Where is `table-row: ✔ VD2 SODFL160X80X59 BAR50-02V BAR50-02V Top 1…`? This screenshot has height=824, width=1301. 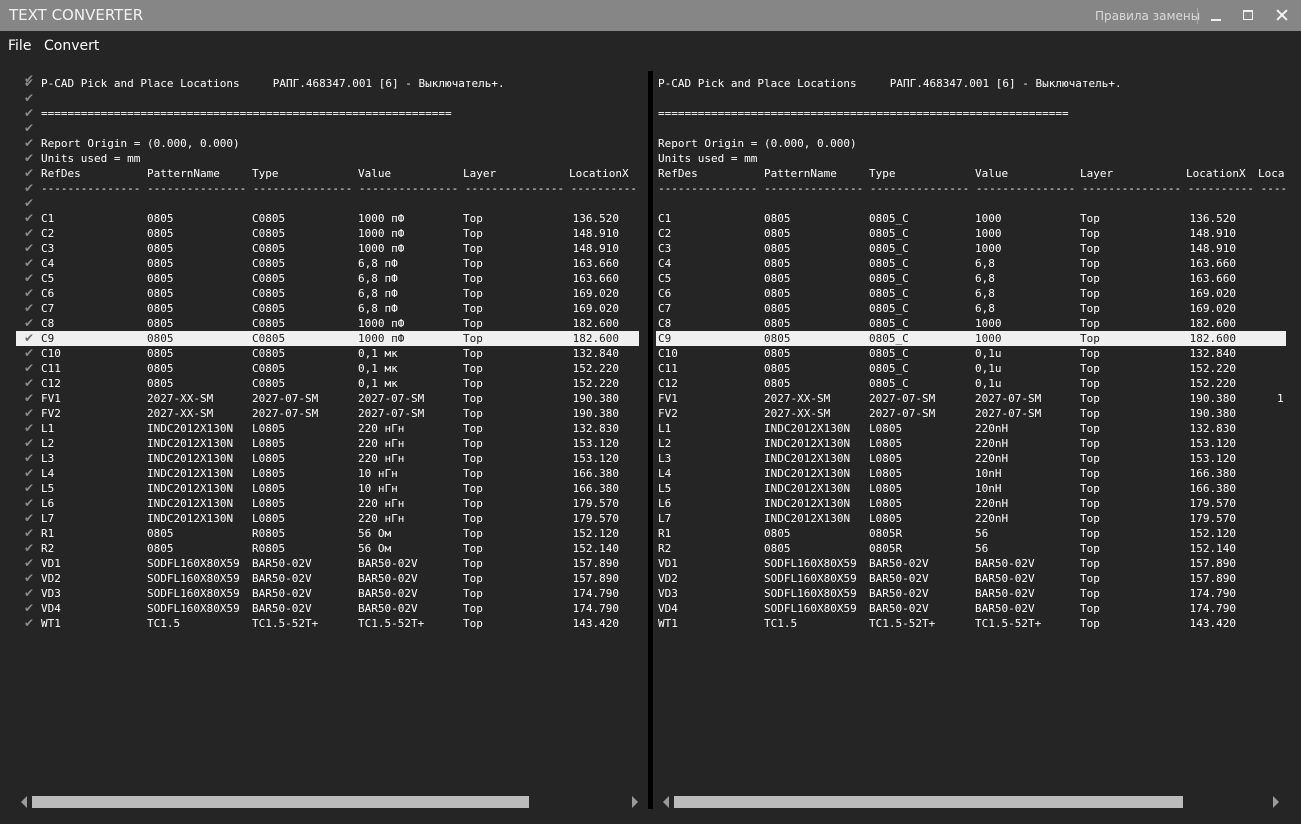 table-row: ✔ VD2 SODFL160X80X59 BAR50-02V BAR50-02V Top 1… is located at coordinates (327, 578).